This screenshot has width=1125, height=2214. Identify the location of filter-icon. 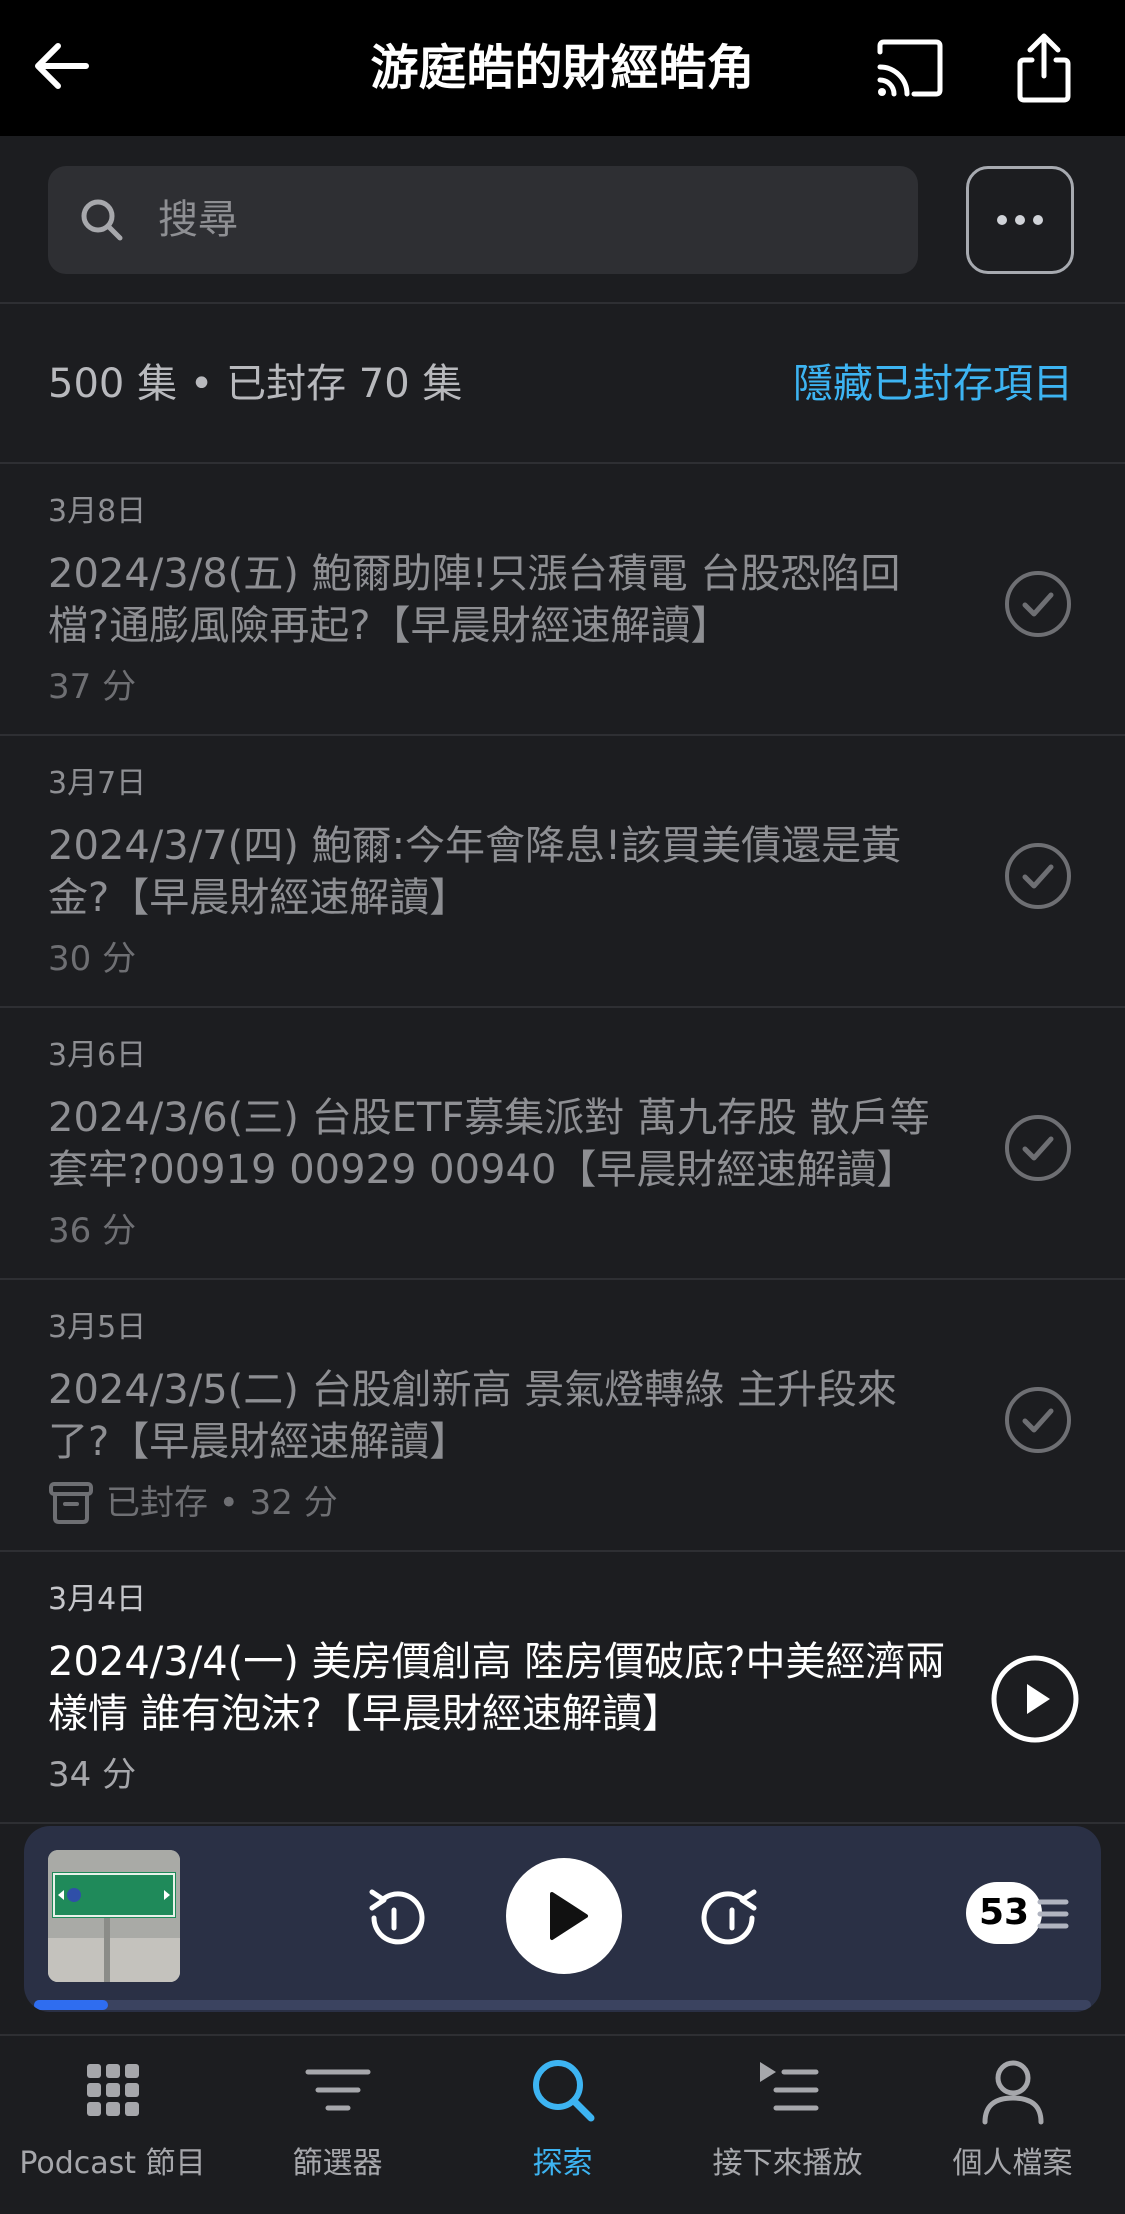
(337, 2090).